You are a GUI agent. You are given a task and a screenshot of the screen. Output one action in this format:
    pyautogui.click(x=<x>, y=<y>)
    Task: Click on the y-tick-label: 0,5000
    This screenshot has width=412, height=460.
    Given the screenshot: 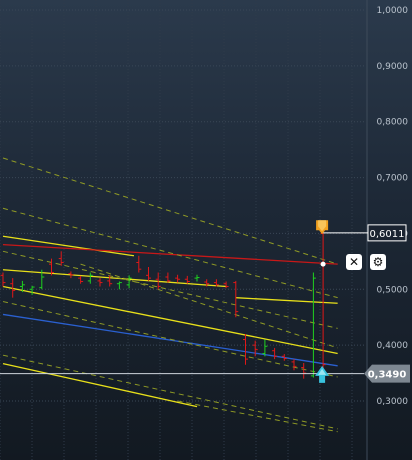 What is the action you would take?
    pyautogui.click(x=393, y=290)
    